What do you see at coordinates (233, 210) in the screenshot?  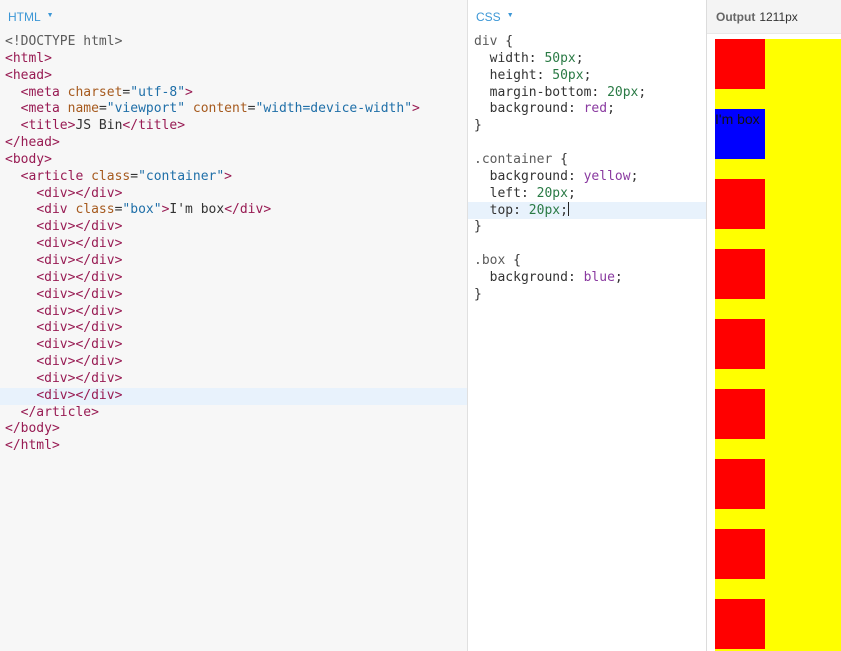 I see `html-code-line: <div class="box">I'm box</div>` at bounding box center [233, 210].